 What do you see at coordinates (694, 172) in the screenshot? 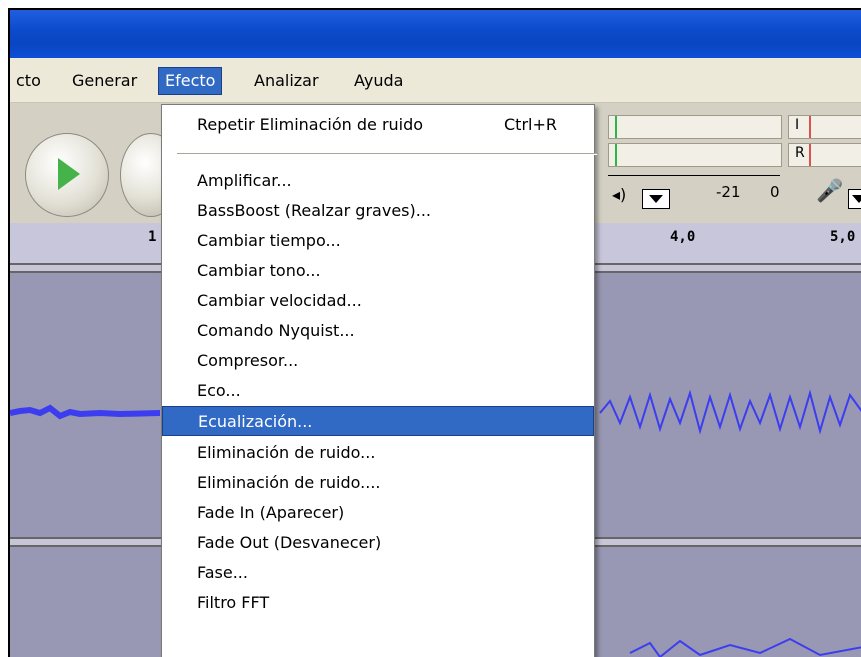
I see `meter-scale` at bounding box center [694, 172].